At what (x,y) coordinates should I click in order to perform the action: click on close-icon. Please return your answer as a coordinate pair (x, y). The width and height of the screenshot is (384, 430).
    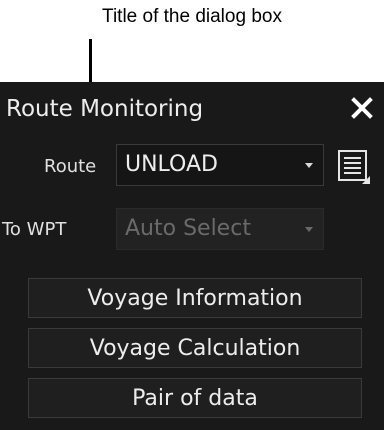
    Looking at the image, I should click on (362, 108).